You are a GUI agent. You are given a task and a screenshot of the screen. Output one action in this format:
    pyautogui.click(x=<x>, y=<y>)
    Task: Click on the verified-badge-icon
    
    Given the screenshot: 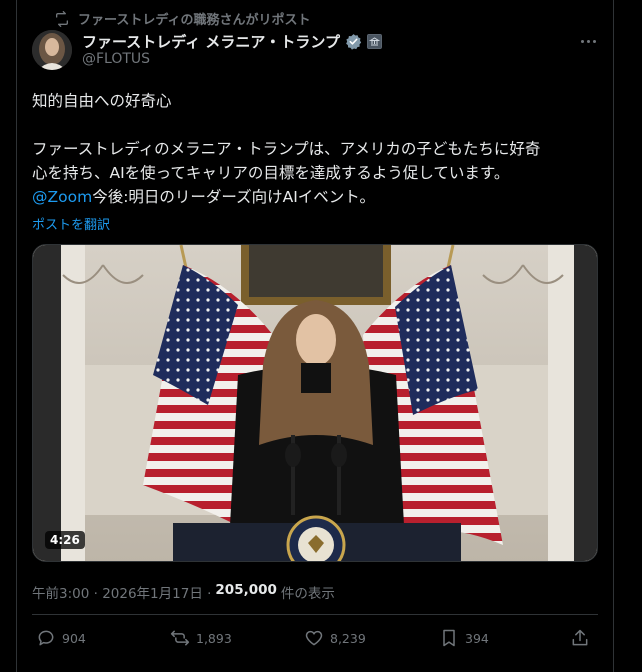 What is the action you would take?
    pyautogui.click(x=354, y=42)
    